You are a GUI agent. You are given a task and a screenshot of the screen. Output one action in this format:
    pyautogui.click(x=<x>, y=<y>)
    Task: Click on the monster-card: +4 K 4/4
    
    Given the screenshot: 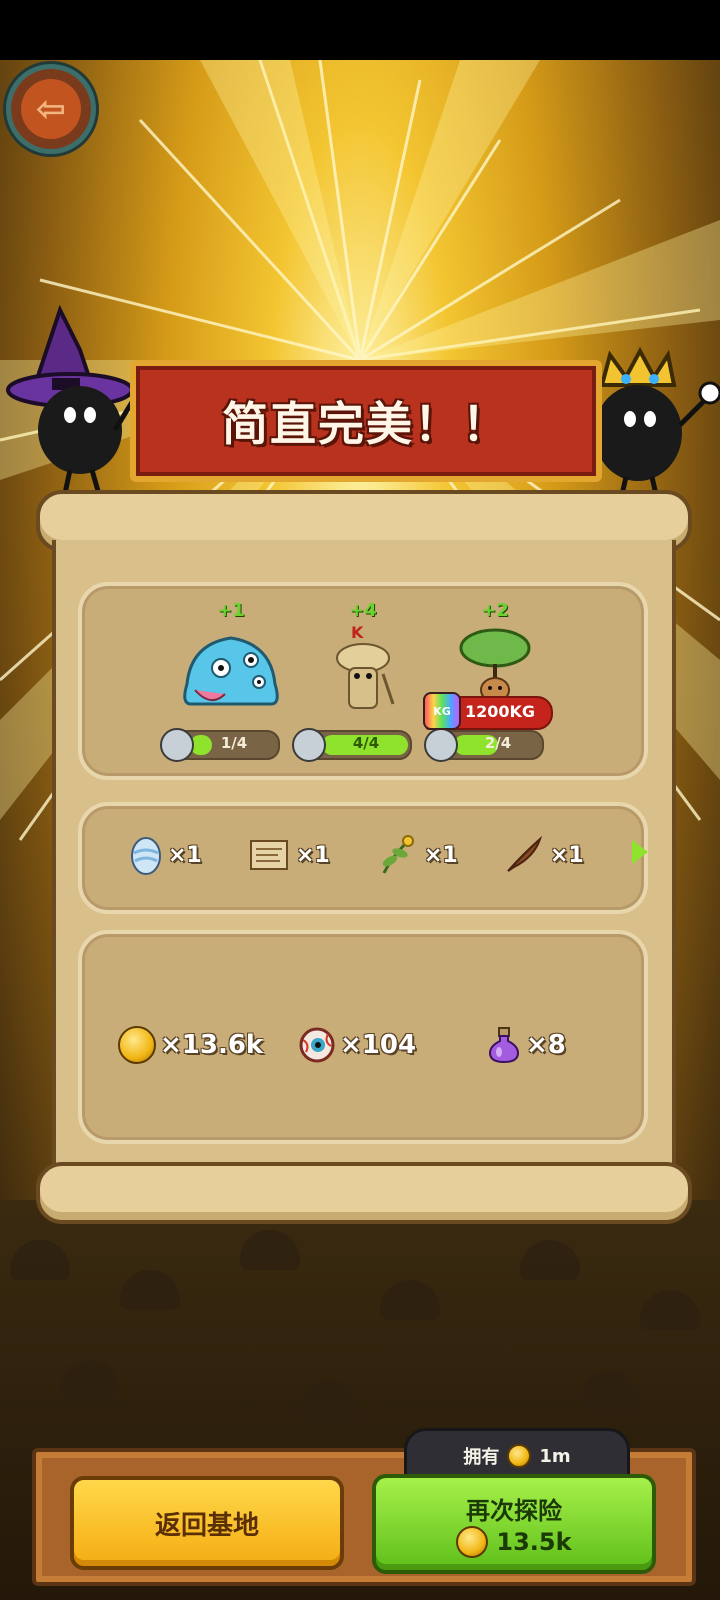 What is the action you would take?
    pyautogui.click(x=360, y=685)
    